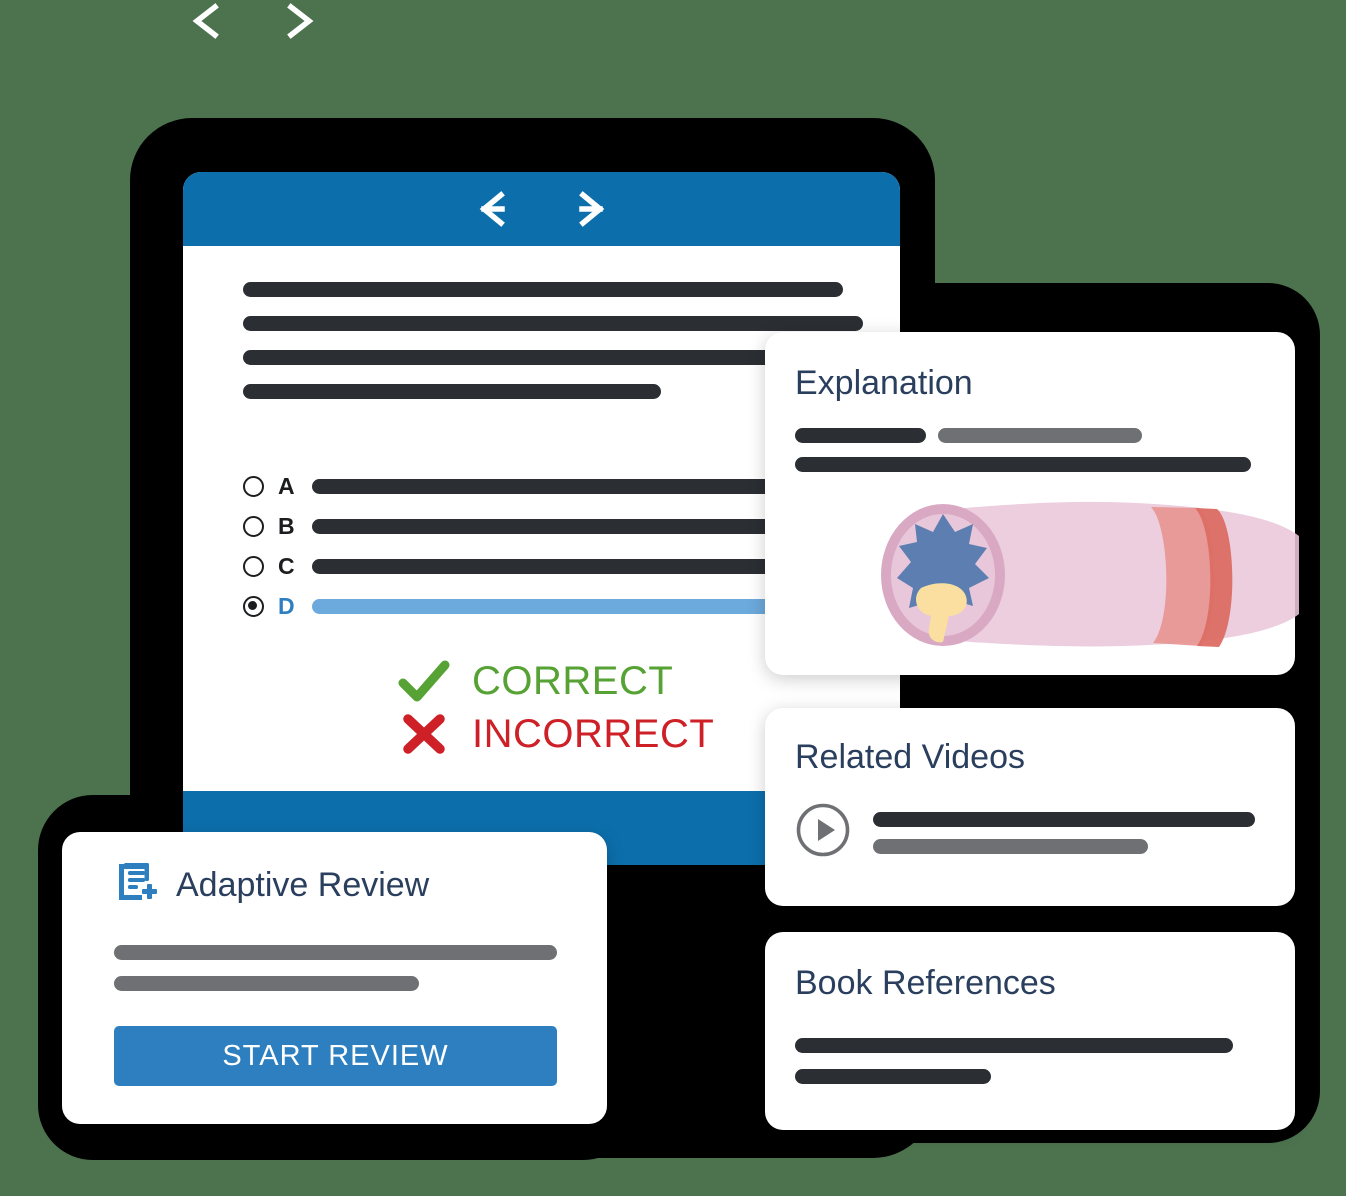  I want to click on radio-button-a, so click(253, 486).